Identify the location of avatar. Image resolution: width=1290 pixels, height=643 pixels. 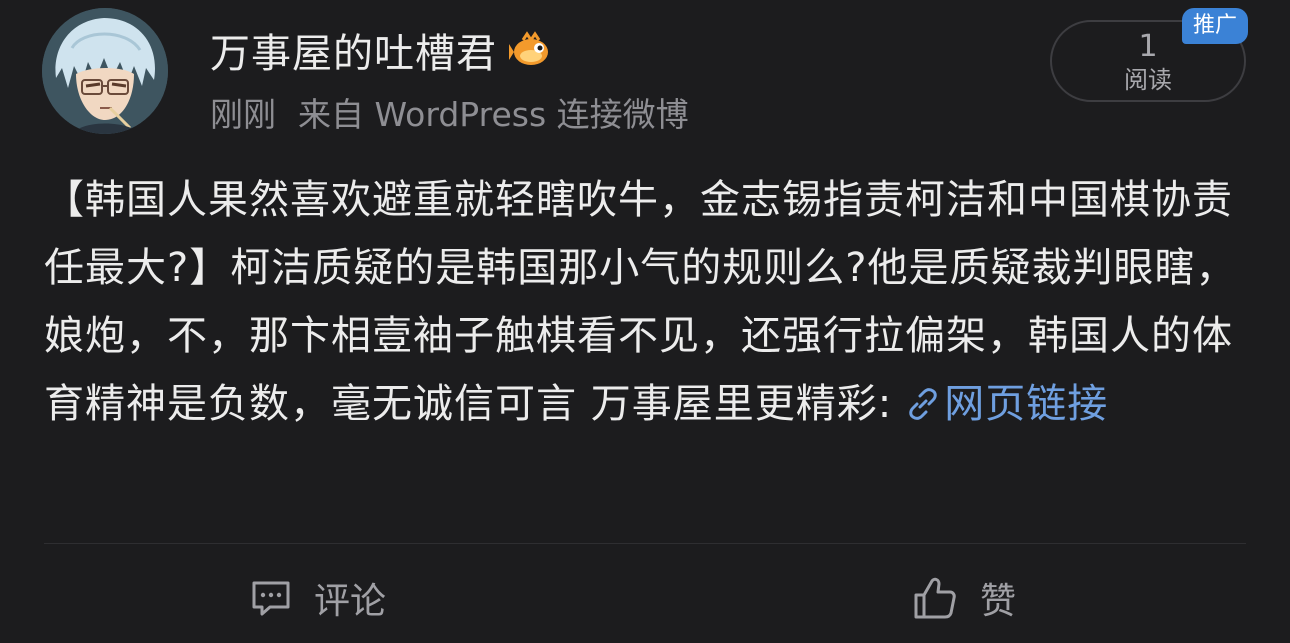
(105, 71).